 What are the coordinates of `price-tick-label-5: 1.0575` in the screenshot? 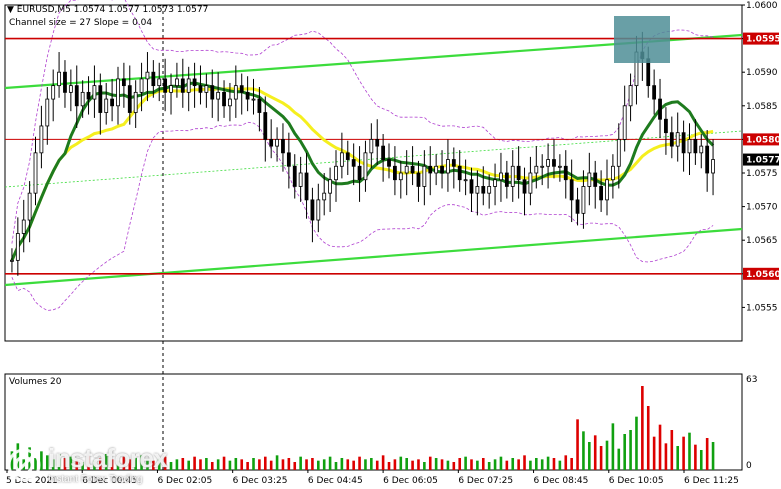 It's located at (762, 174).